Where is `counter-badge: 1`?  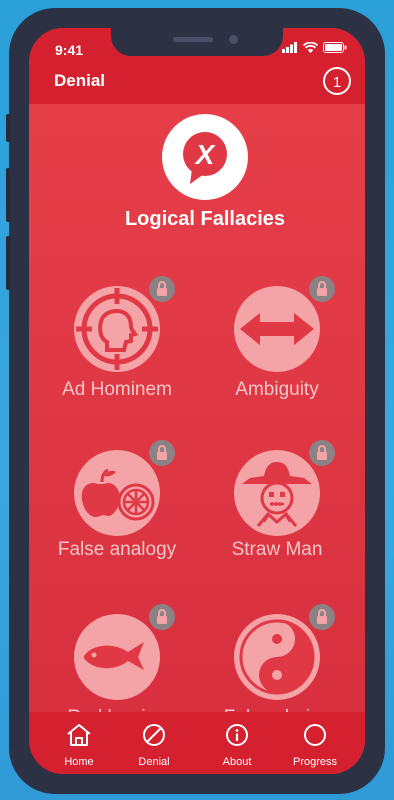 counter-badge: 1 is located at coordinates (337, 81).